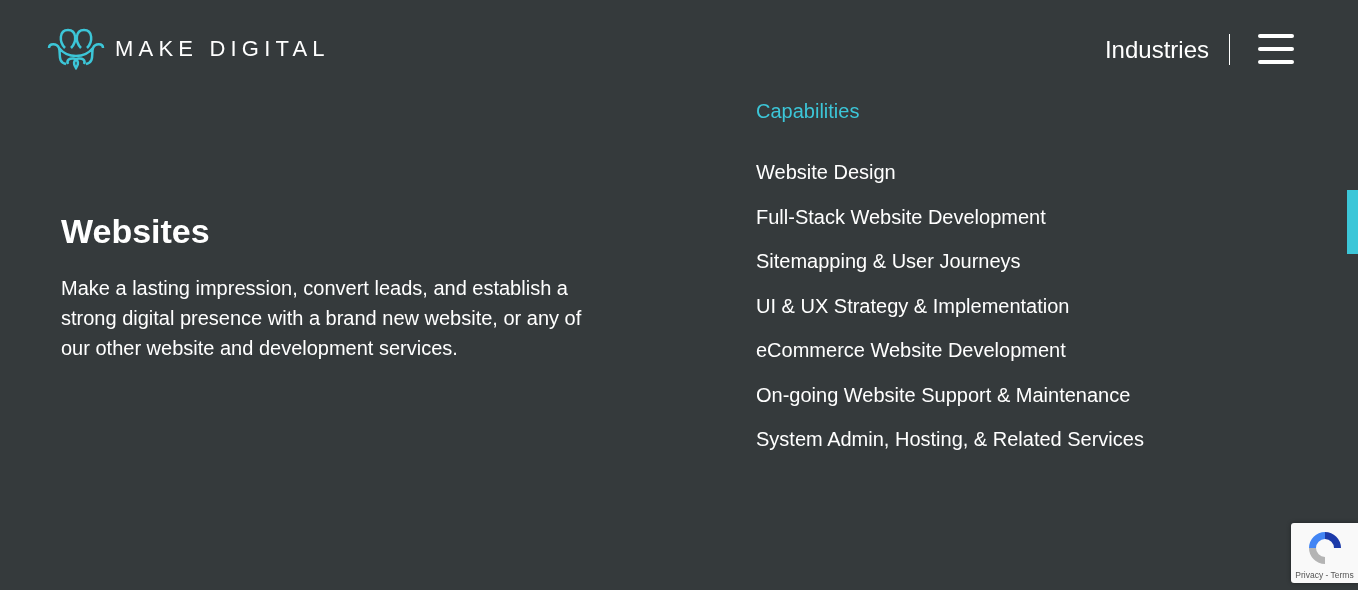 The height and width of the screenshot is (590, 1358). What do you see at coordinates (950, 361) in the screenshot?
I see `capability-link: eCommerce Website Development` at bounding box center [950, 361].